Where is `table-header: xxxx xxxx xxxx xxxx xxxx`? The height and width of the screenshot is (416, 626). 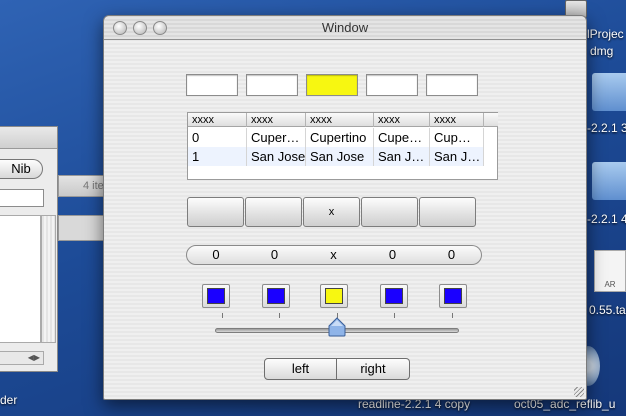 table-header: xxxx xxxx xxxx xxxx xxxx is located at coordinates (342, 120).